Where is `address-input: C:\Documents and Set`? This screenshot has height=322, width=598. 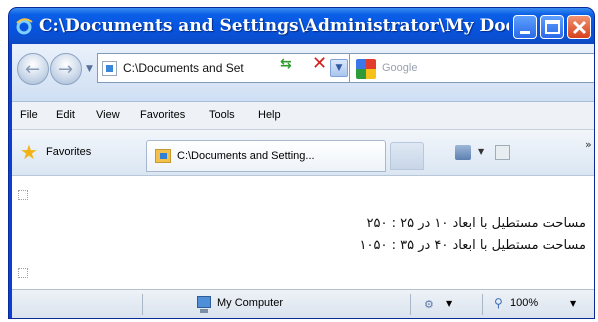 address-input: C:\Documents and Set is located at coordinates (213, 68).